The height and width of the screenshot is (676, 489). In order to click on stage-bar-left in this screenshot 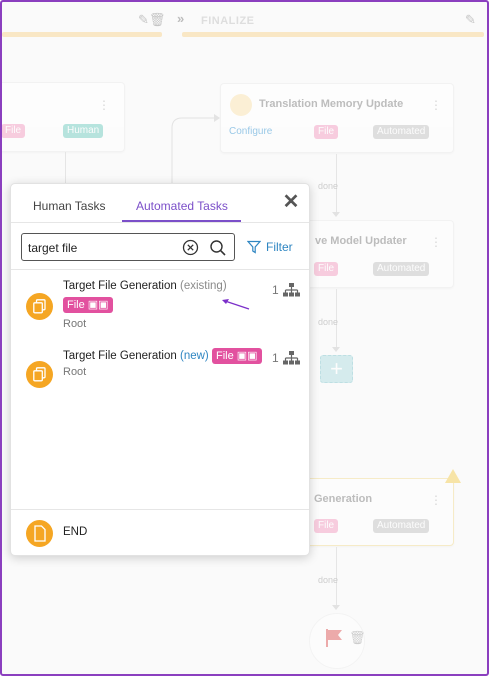, I will do `click(82, 34)`.